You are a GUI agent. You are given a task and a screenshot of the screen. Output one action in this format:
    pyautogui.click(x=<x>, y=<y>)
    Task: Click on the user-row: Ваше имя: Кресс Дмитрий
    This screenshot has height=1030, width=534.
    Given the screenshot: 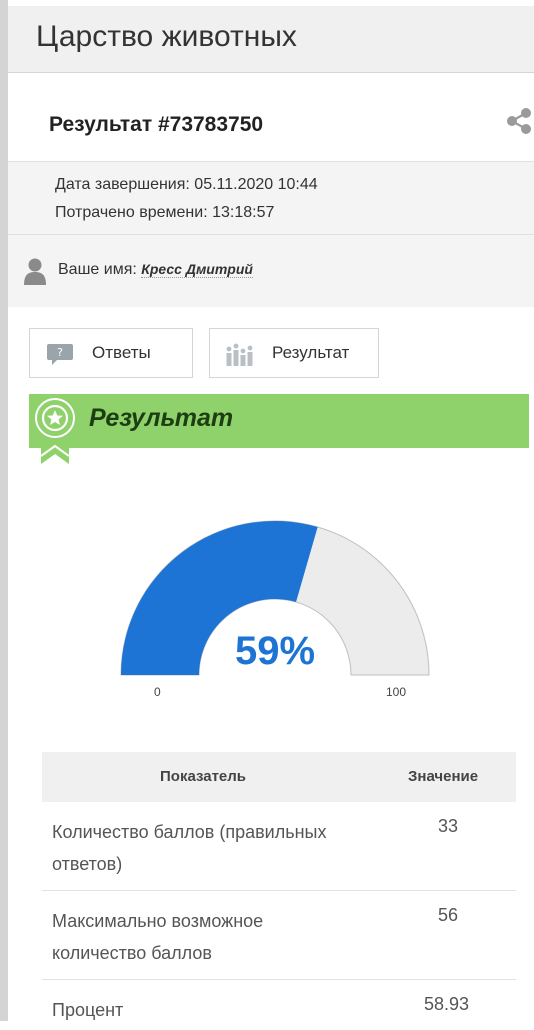 What is the action you would take?
    pyautogui.click(x=271, y=271)
    